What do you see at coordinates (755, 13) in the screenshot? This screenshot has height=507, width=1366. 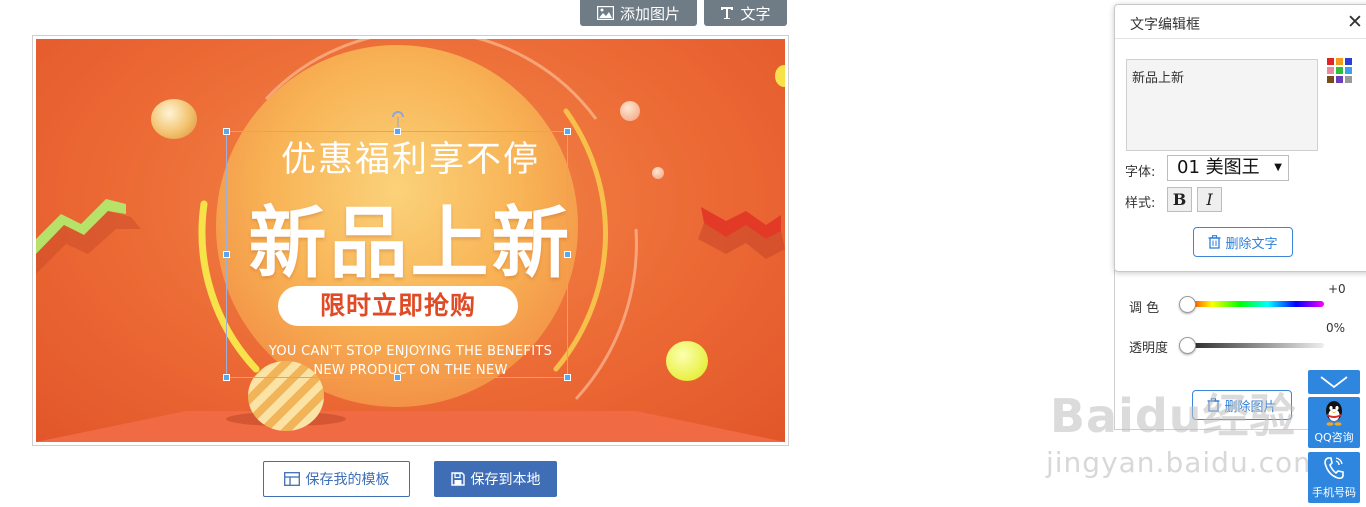 I see `add-text-label: 文字` at bounding box center [755, 13].